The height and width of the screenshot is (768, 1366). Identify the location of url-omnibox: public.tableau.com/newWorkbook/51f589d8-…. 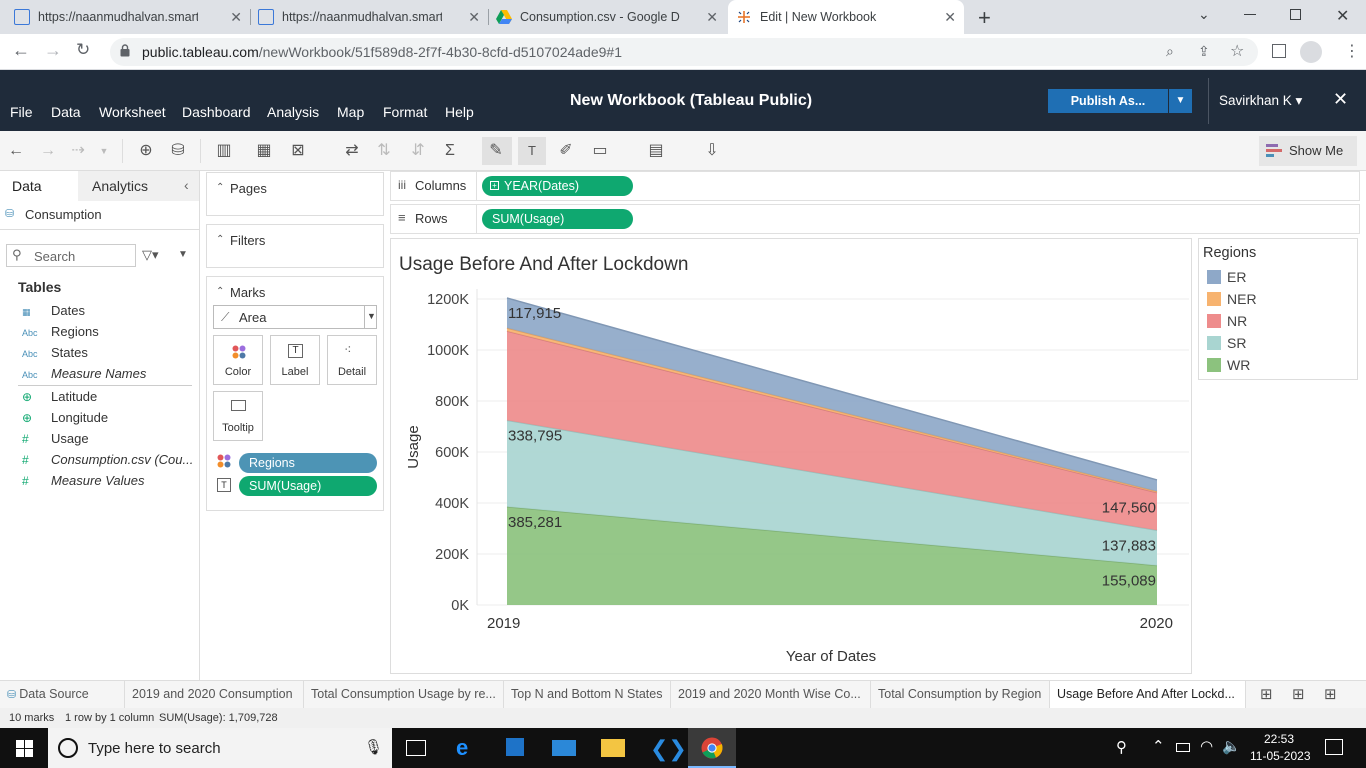
(684, 52).